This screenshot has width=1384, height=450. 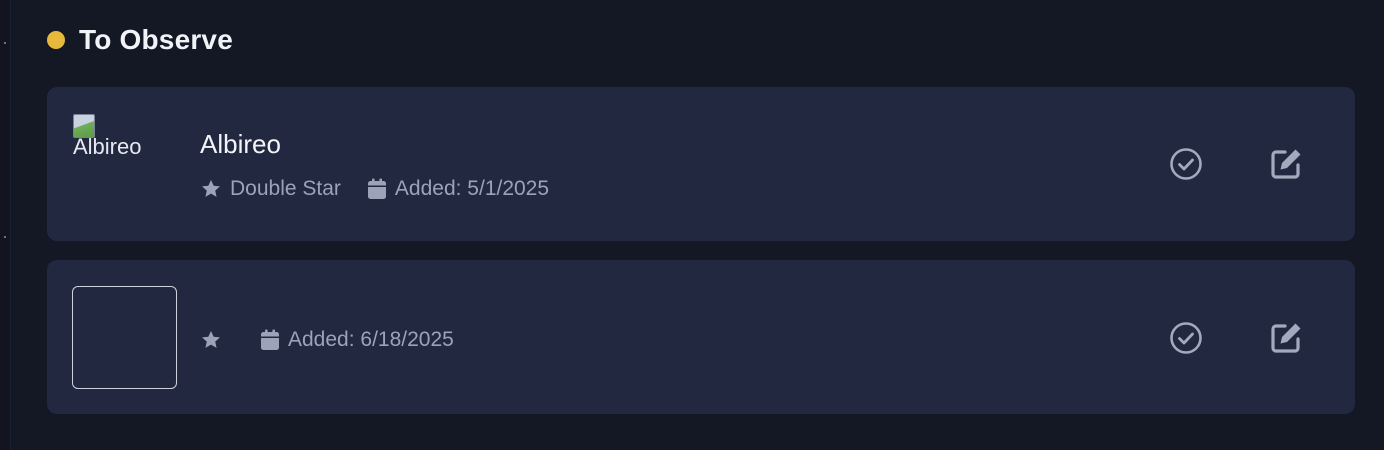 What do you see at coordinates (472, 188) in the screenshot?
I see `added-date-label: Added: 5/1/2025` at bounding box center [472, 188].